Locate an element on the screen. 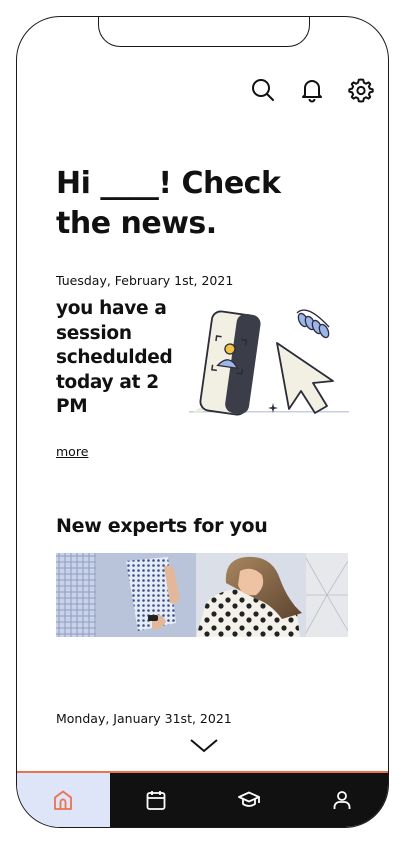 The image size is (407, 844). tab-home is located at coordinates (63, 800).